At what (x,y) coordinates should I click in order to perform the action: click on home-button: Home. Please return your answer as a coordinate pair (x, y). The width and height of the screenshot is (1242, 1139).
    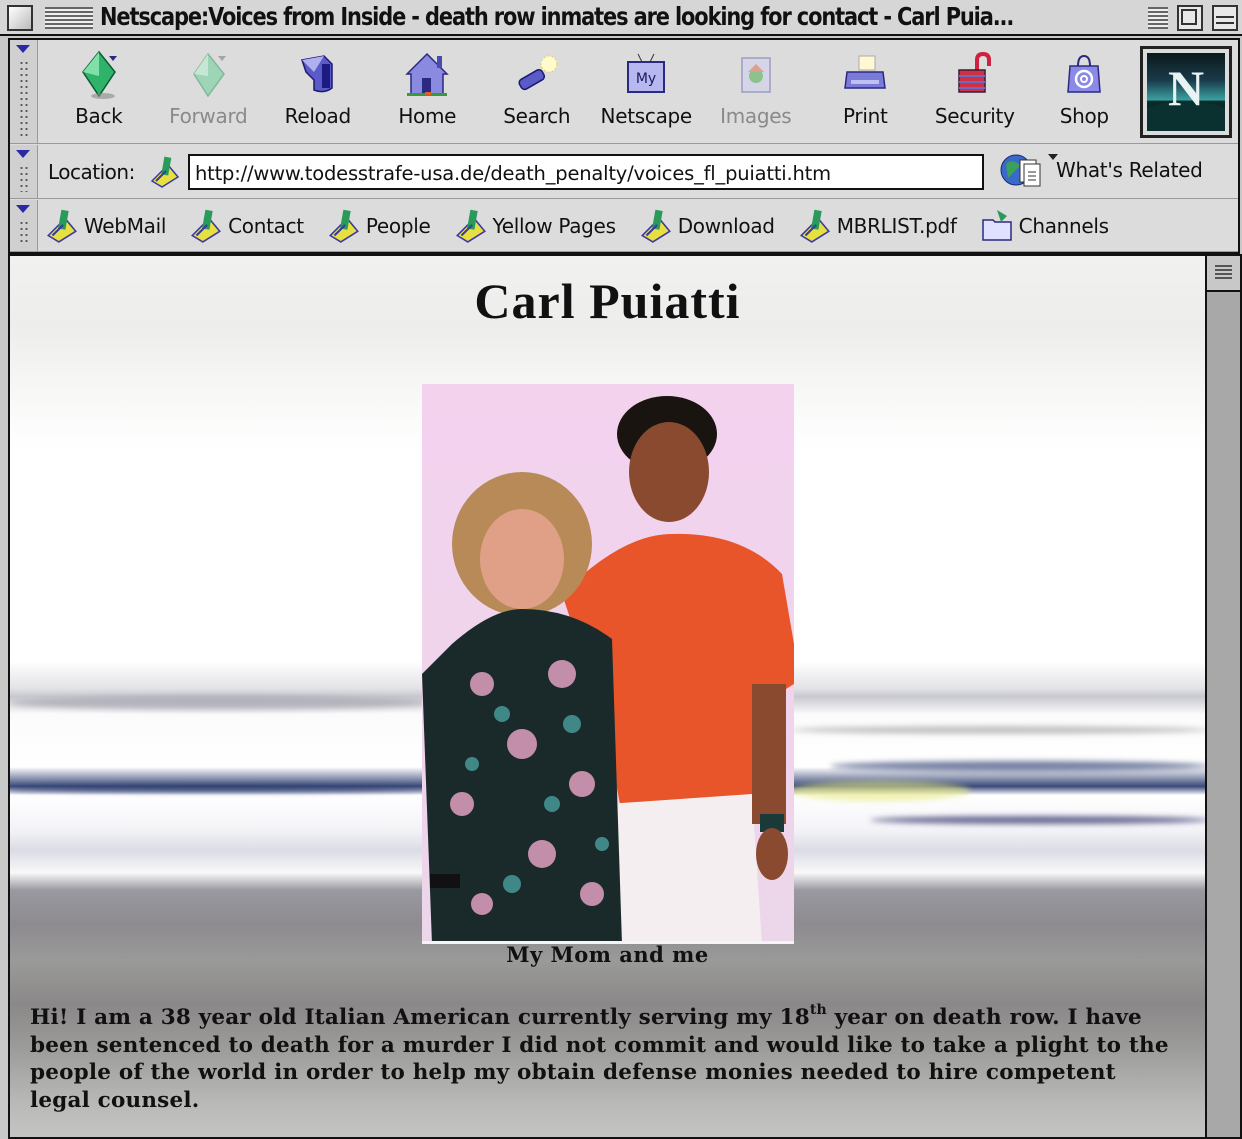
    Looking at the image, I should click on (428, 92).